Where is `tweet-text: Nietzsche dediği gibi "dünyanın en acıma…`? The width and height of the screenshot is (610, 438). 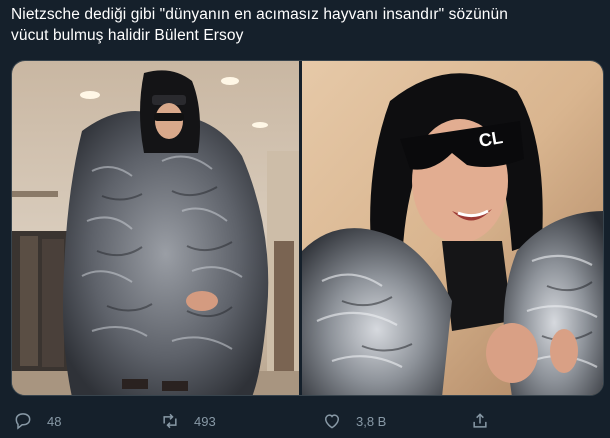 tweet-text: Nietzsche dediği gibi "dünyanın en acıma… is located at coordinates (306, 25).